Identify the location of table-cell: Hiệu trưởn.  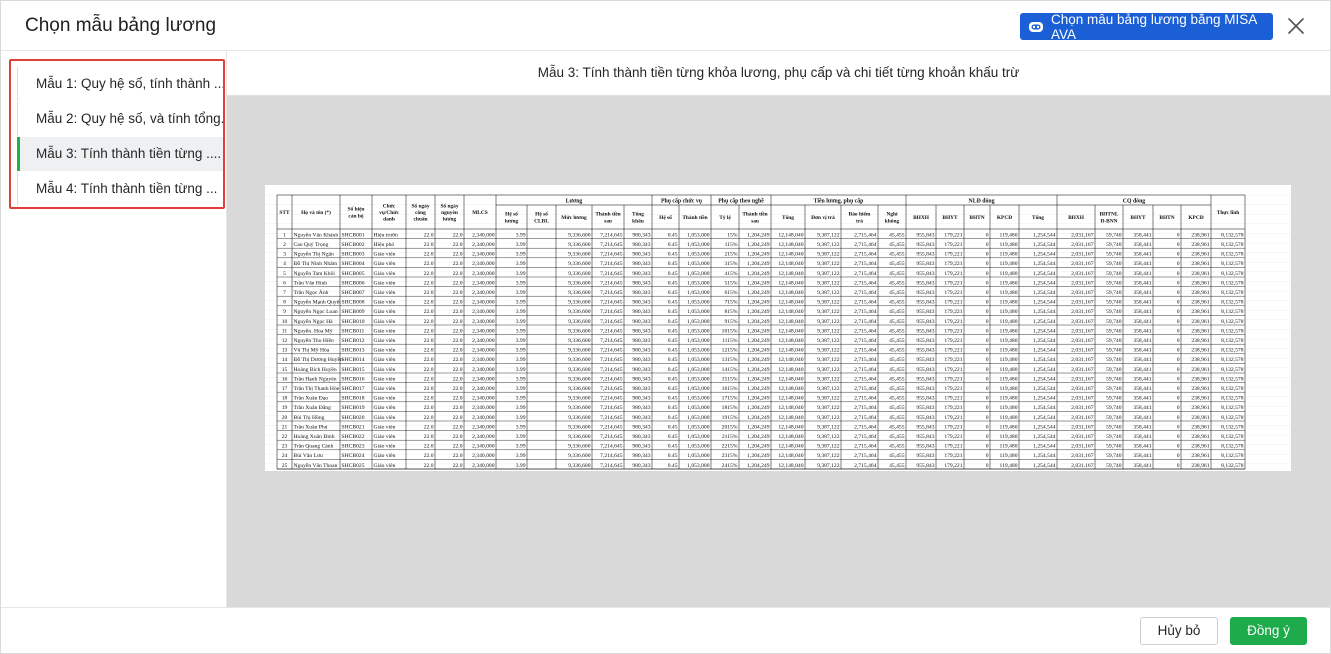
(386, 235).